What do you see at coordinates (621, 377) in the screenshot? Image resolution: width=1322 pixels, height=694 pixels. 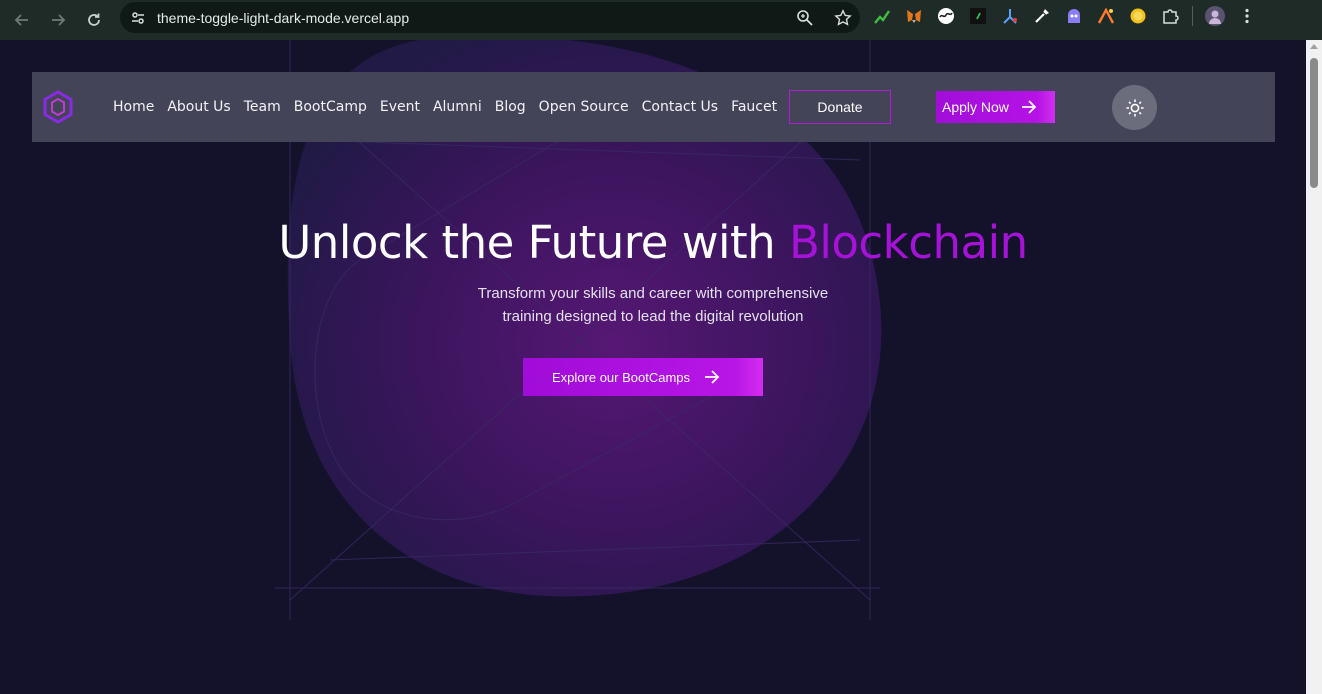 I see `explore-bootcamps-label: Explore our BootCamps` at bounding box center [621, 377].